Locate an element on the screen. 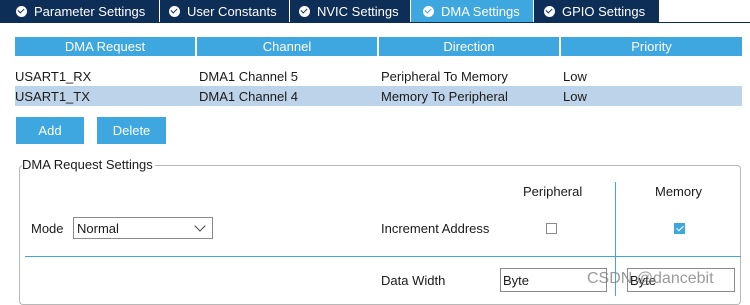 The width and height of the screenshot is (750, 305). cell-channel: DMA1 Channel 4 is located at coordinates (248, 96).